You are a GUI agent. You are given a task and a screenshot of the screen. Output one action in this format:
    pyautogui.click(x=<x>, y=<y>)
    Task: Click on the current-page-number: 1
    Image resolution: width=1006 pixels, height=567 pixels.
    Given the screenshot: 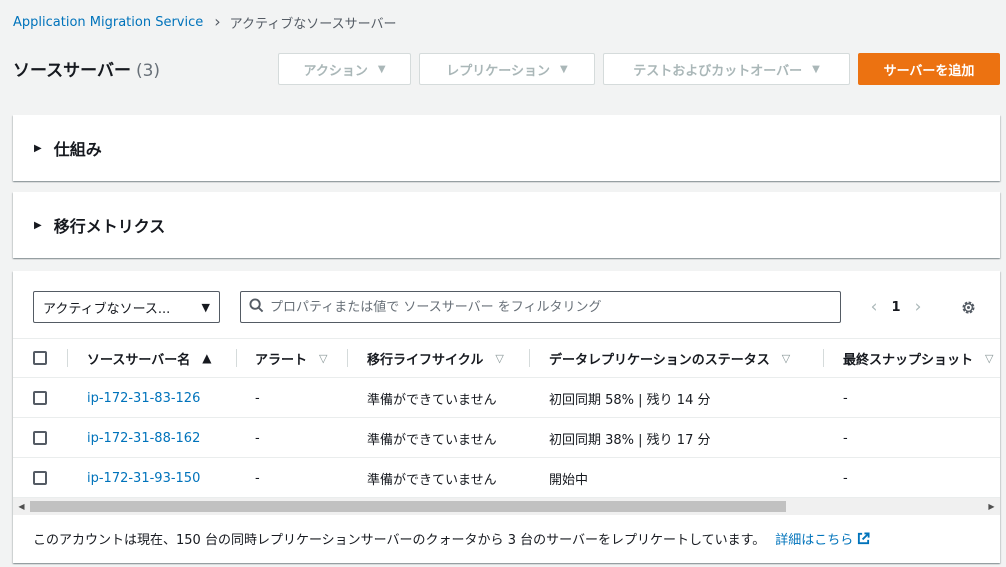 What is the action you would take?
    pyautogui.click(x=896, y=307)
    